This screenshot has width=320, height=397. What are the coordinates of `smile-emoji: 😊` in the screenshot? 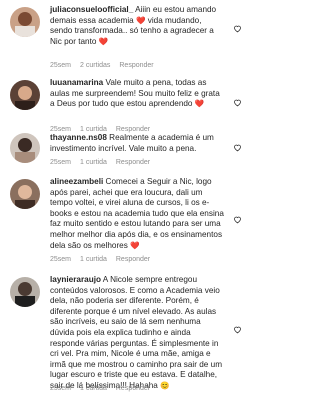 It's located at (165, 385).